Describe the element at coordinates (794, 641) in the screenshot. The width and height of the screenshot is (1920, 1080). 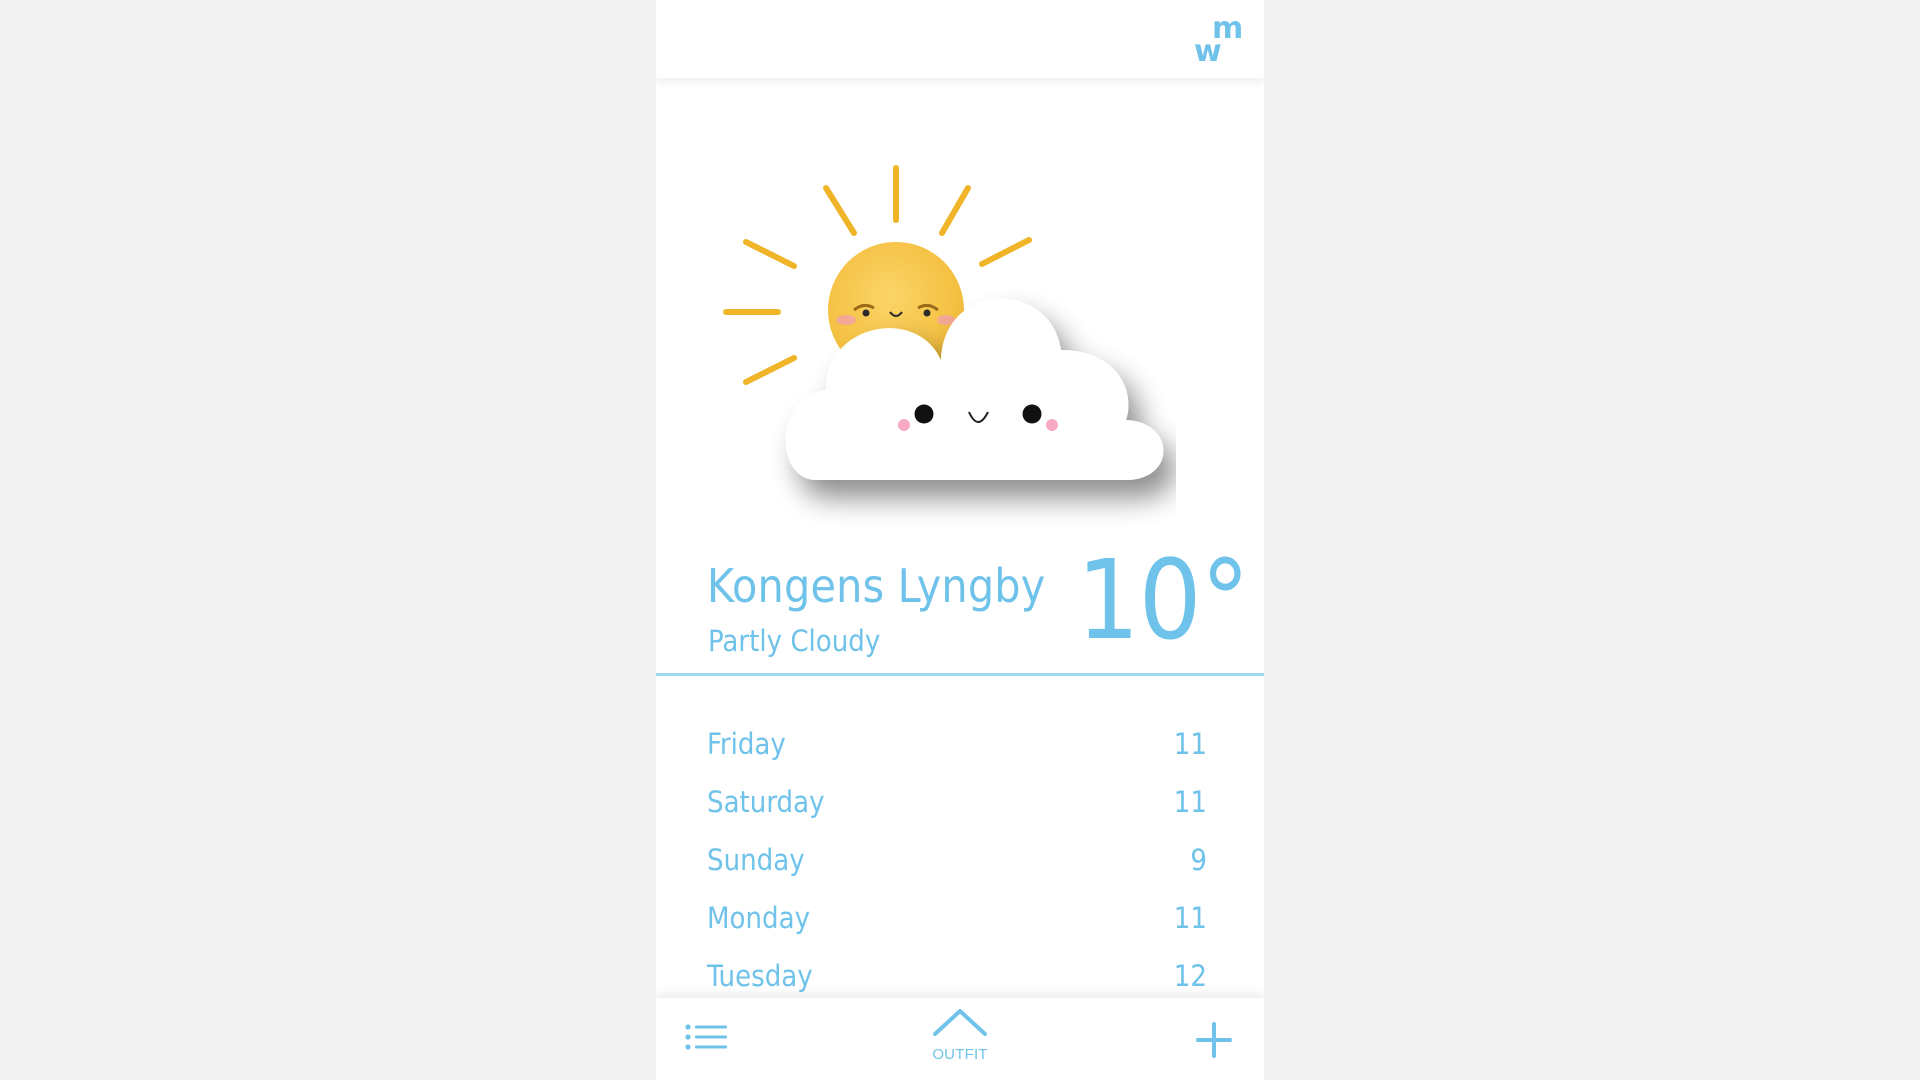
I see `weather-condition: Partly Cloudy` at that location.